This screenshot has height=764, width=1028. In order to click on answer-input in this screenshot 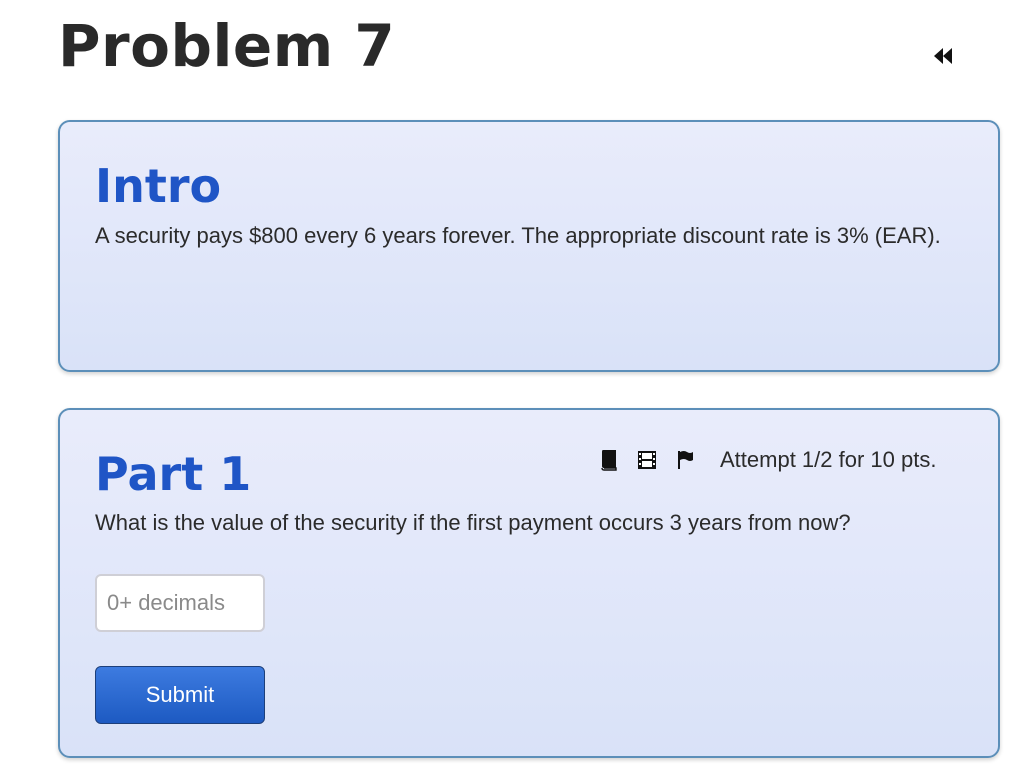, I will do `click(180, 603)`.